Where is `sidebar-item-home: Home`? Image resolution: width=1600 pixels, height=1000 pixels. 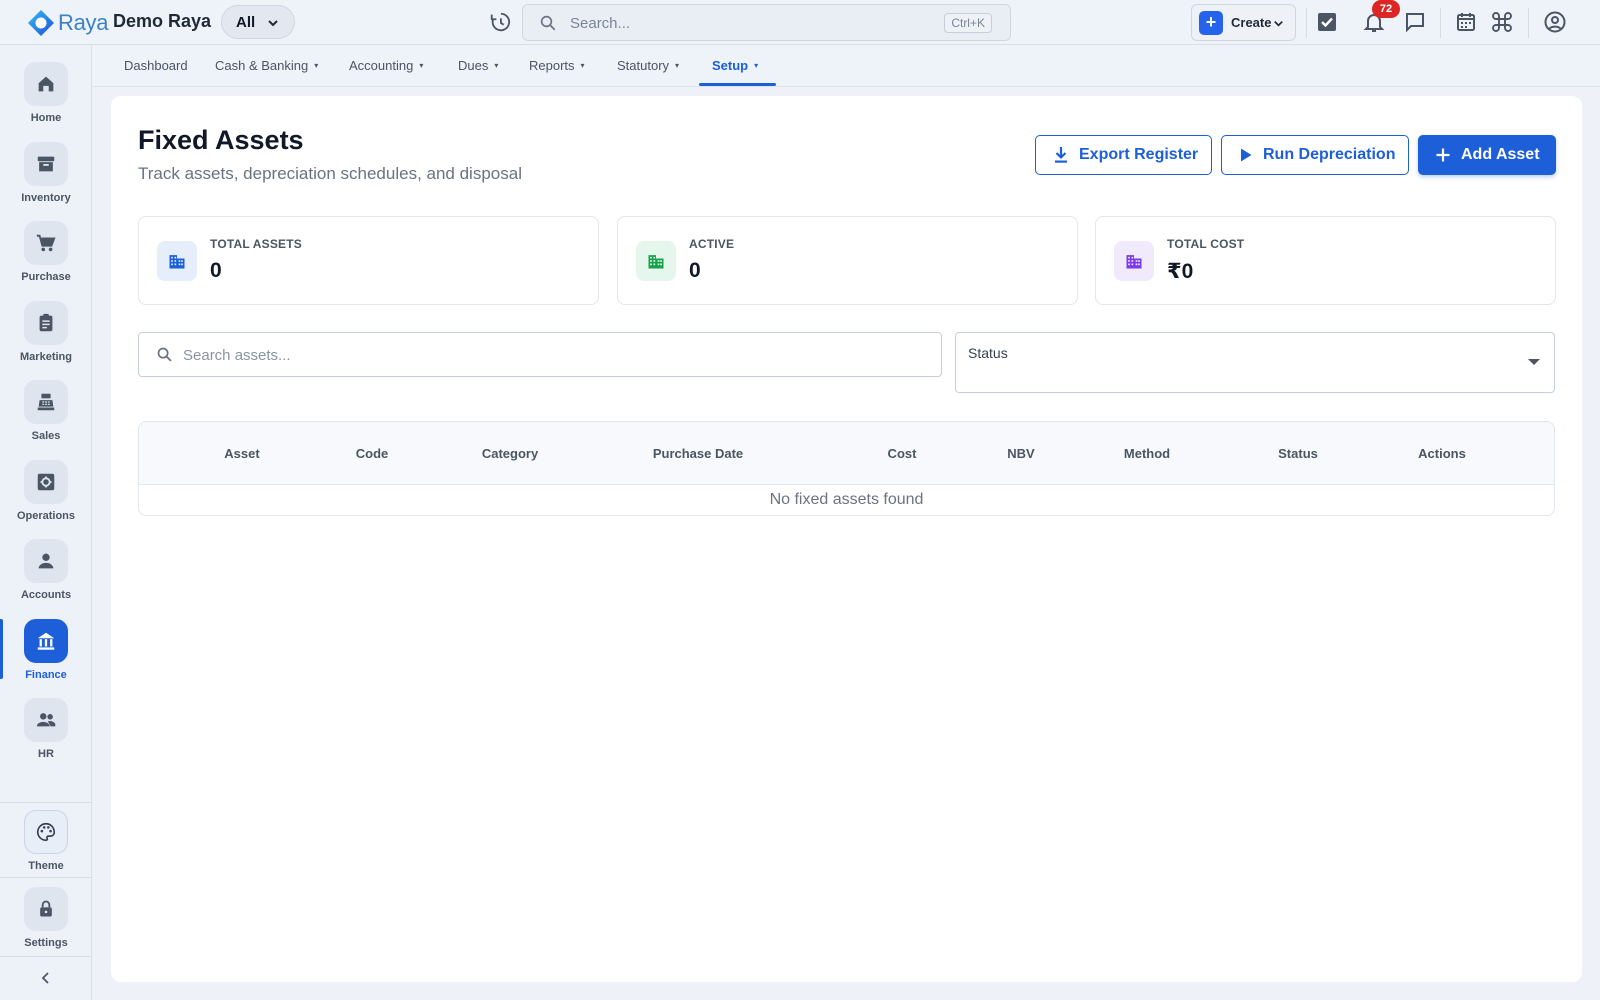 sidebar-item-home: Home is located at coordinates (46, 93).